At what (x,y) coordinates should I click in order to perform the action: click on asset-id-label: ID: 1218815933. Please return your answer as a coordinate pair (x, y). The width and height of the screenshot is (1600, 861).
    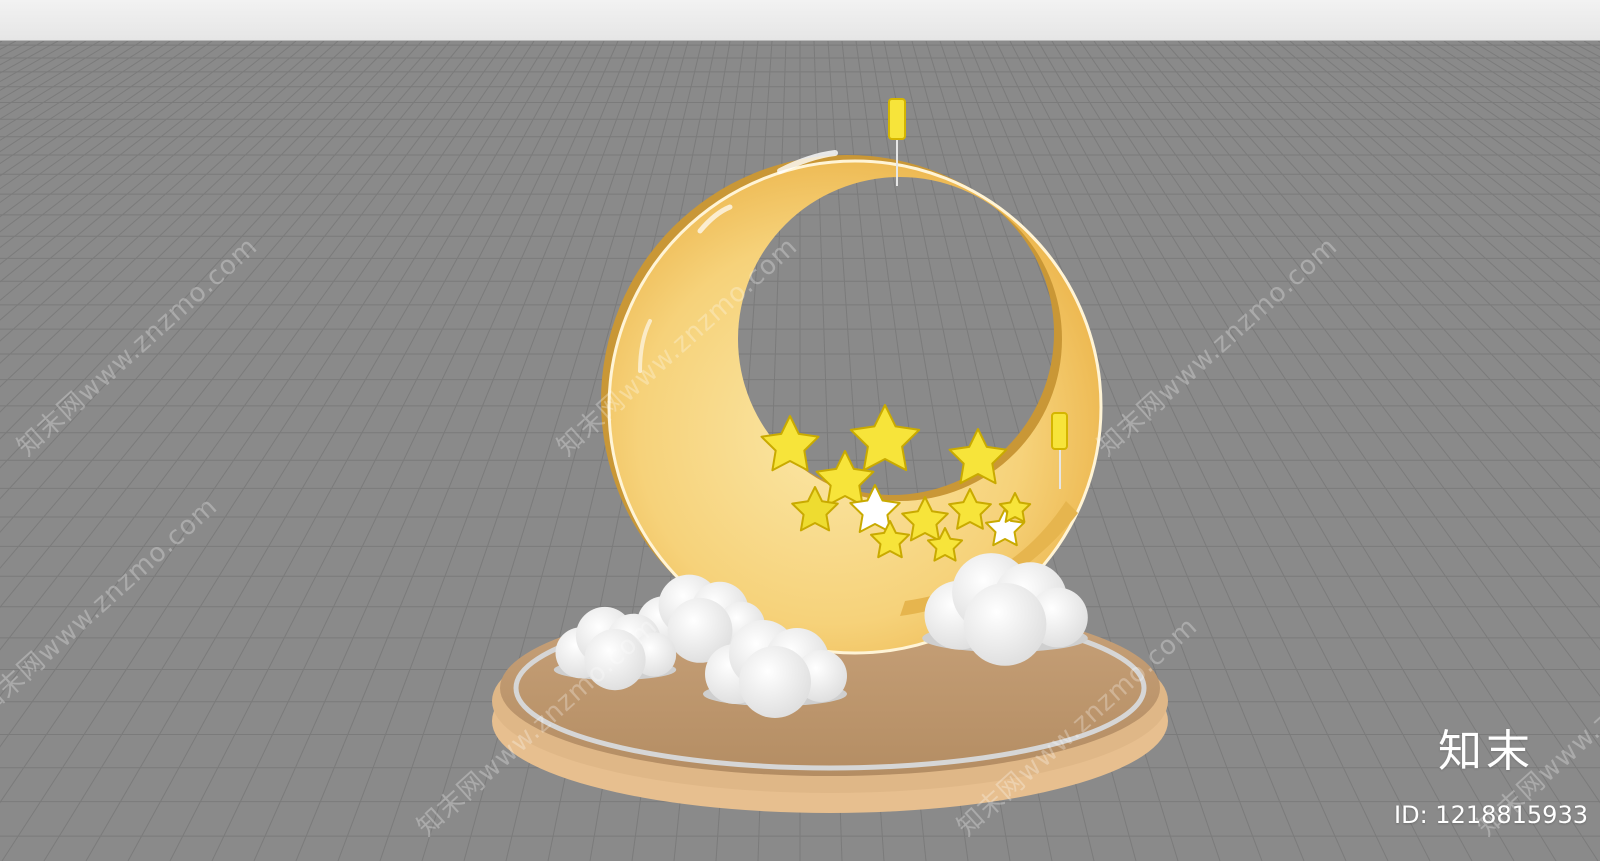
    Looking at the image, I should click on (1491, 815).